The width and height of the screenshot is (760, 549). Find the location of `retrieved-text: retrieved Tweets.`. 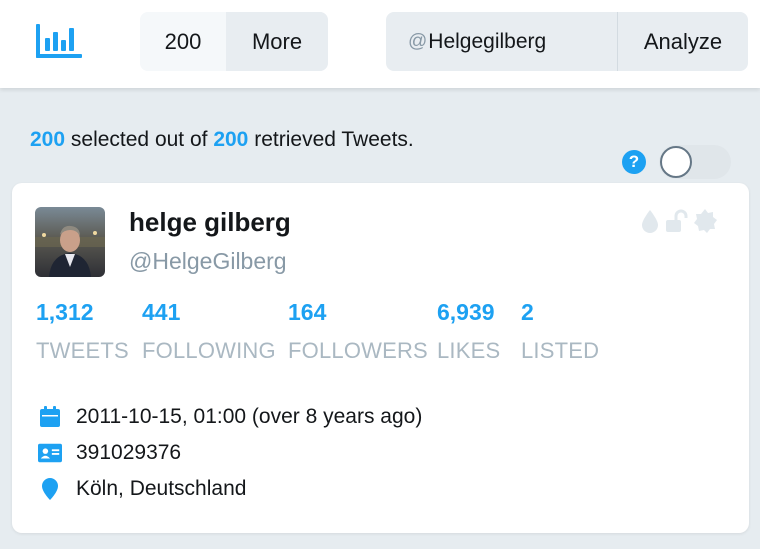

retrieved-text: retrieved Tweets. is located at coordinates (334, 139).